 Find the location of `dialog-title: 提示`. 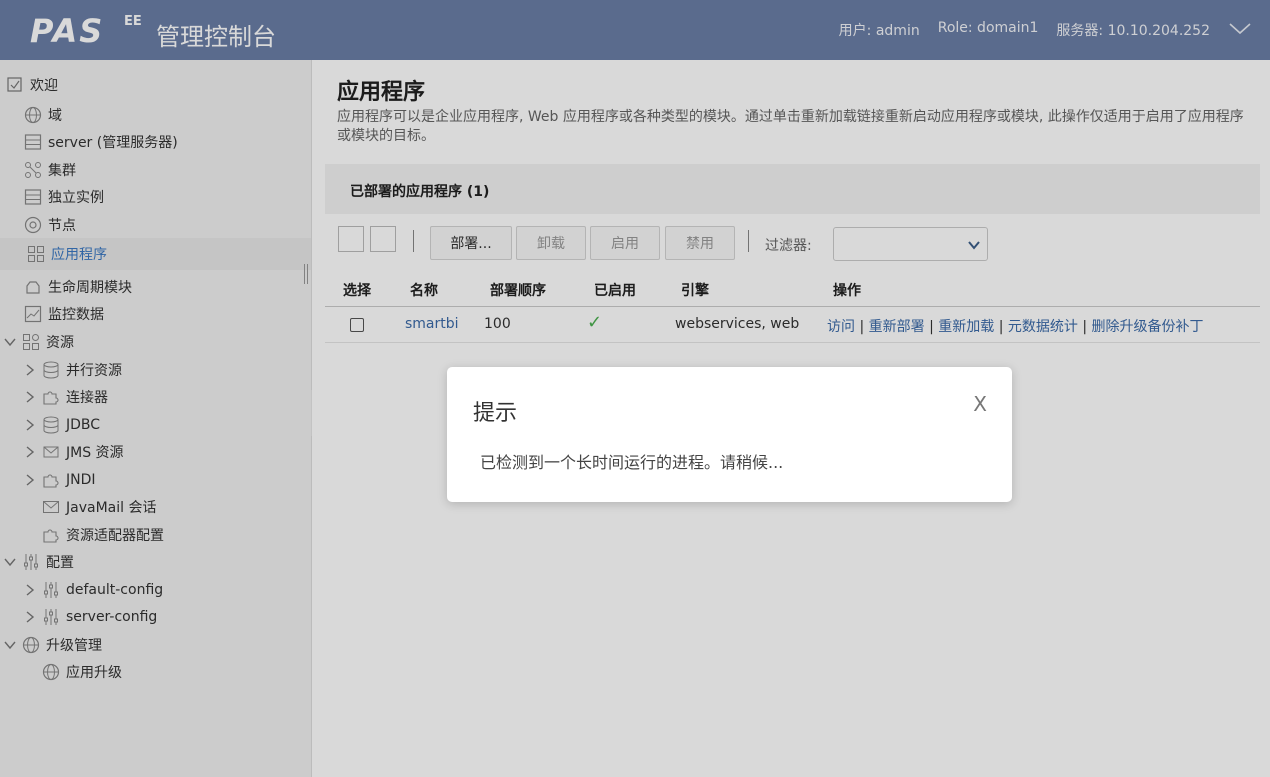

dialog-title: 提示 is located at coordinates (495, 413).